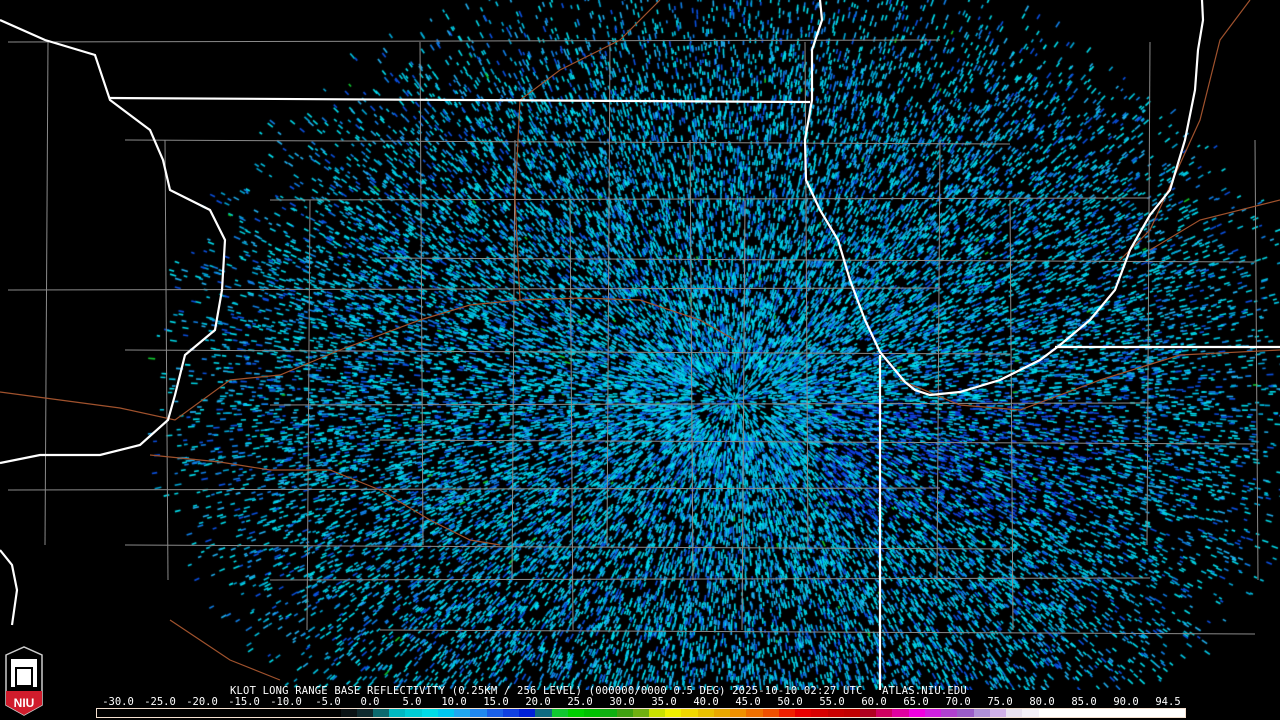  I want to click on colorbar-tick-label: 90.0, so click(1126, 702).